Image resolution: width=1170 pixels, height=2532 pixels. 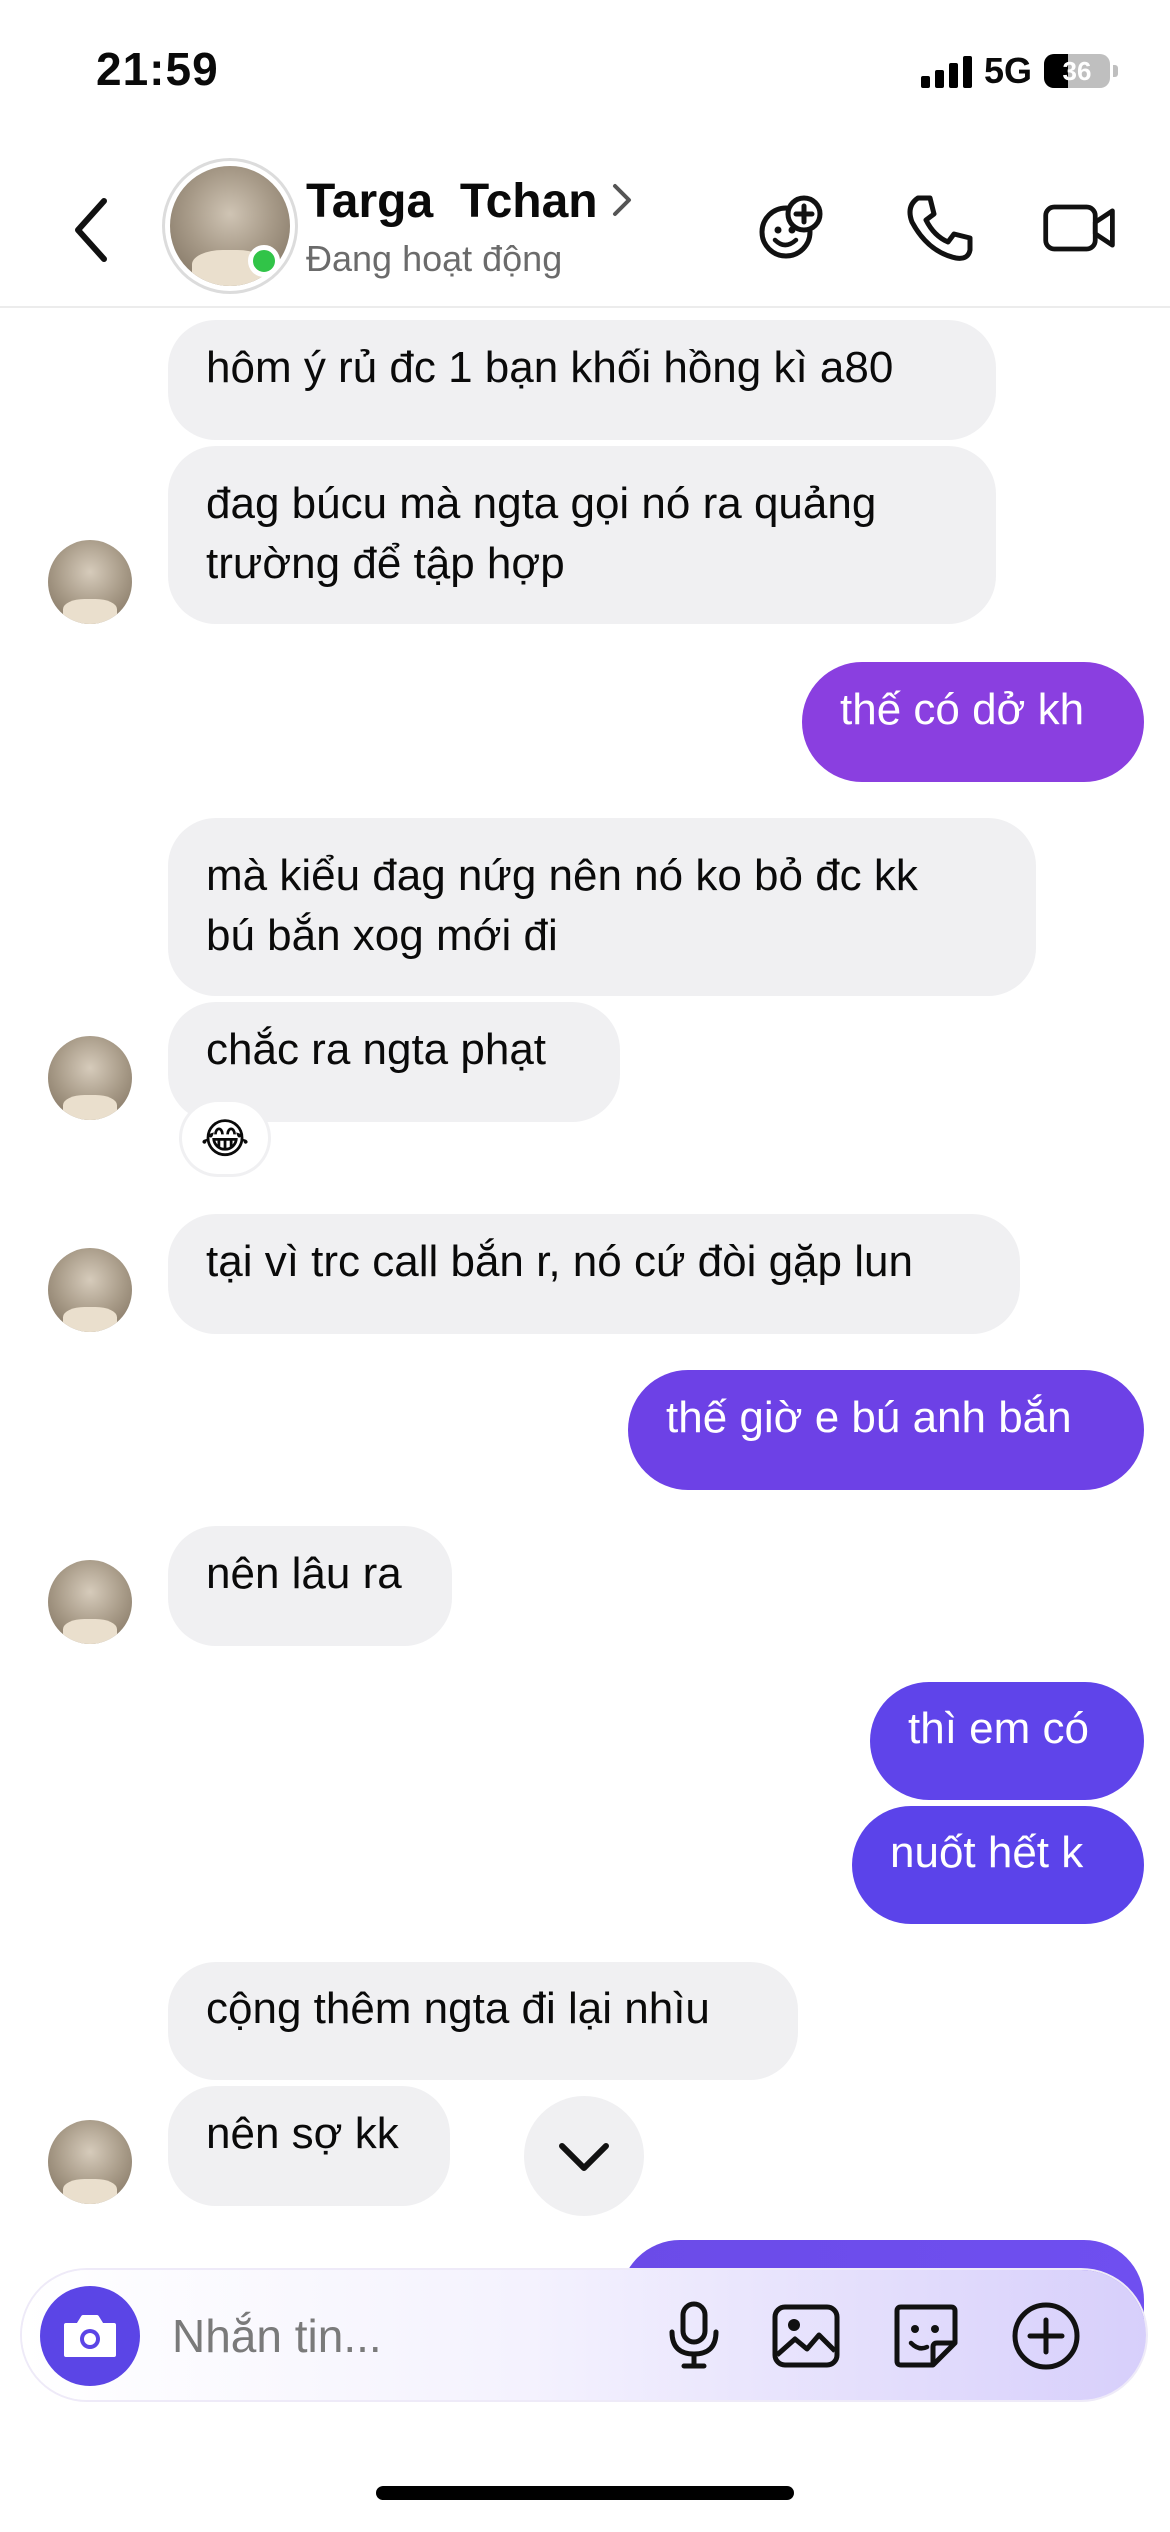 I want to click on video-icon, so click(x=1080, y=228).